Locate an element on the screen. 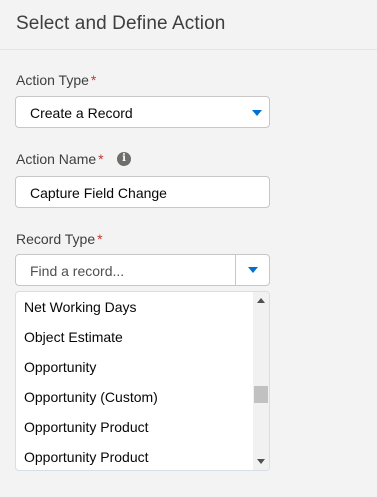 Image resolution: width=377 pixels, height=497 pixels. action-name-label: Action Name * is located at coordinates (60, 159).